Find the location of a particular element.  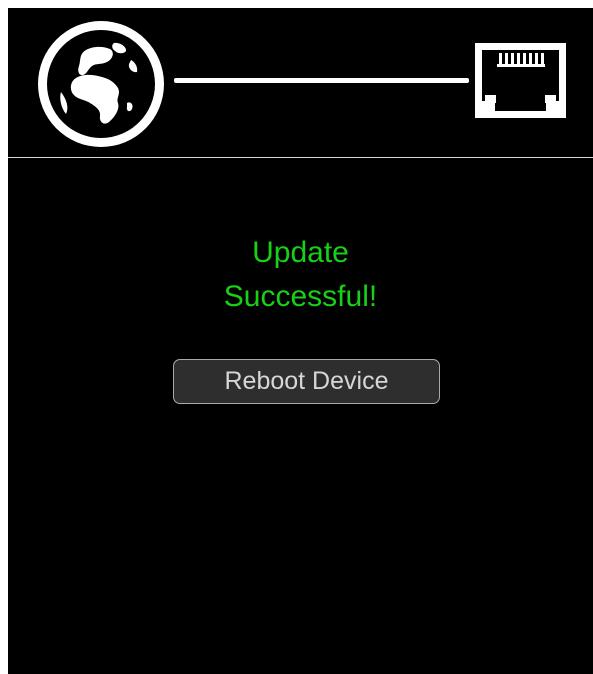

header-divider is located at coordinates (300, 157).